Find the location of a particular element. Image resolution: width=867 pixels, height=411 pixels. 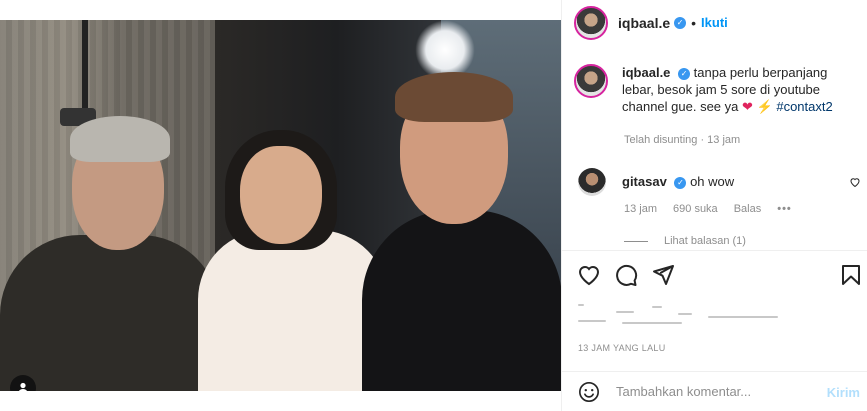

person-right-hair is located at coordinates (454, 97).